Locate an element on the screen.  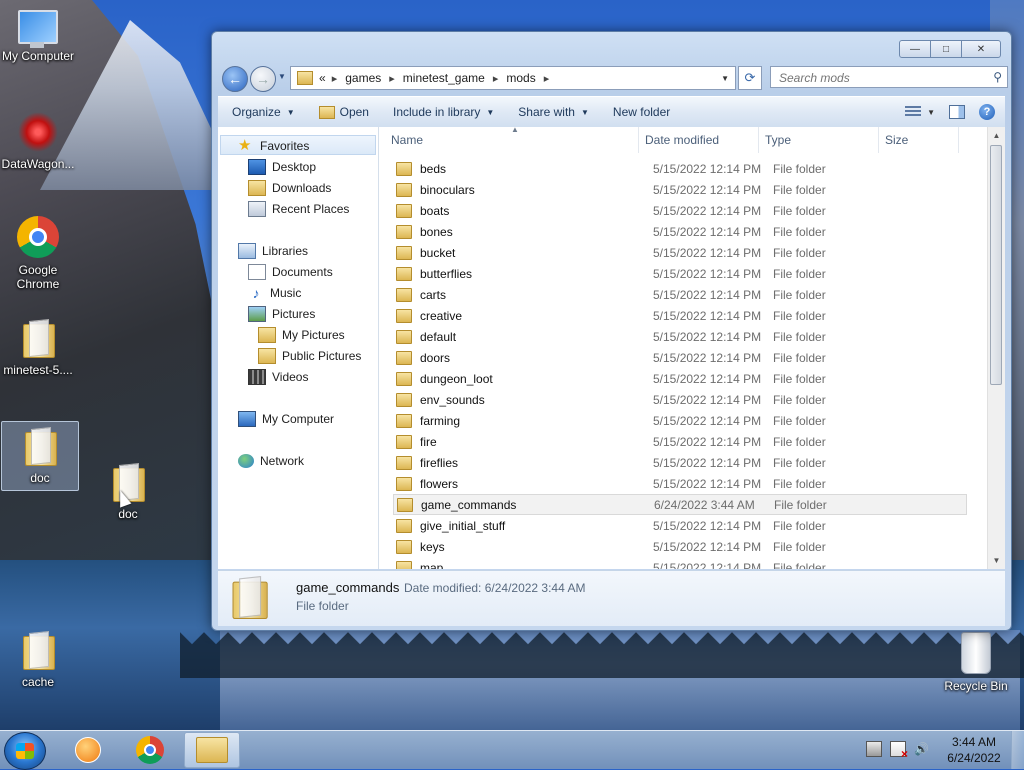
desktop-icon-chrome: Google Chrome is located at coordinates (38, 253).